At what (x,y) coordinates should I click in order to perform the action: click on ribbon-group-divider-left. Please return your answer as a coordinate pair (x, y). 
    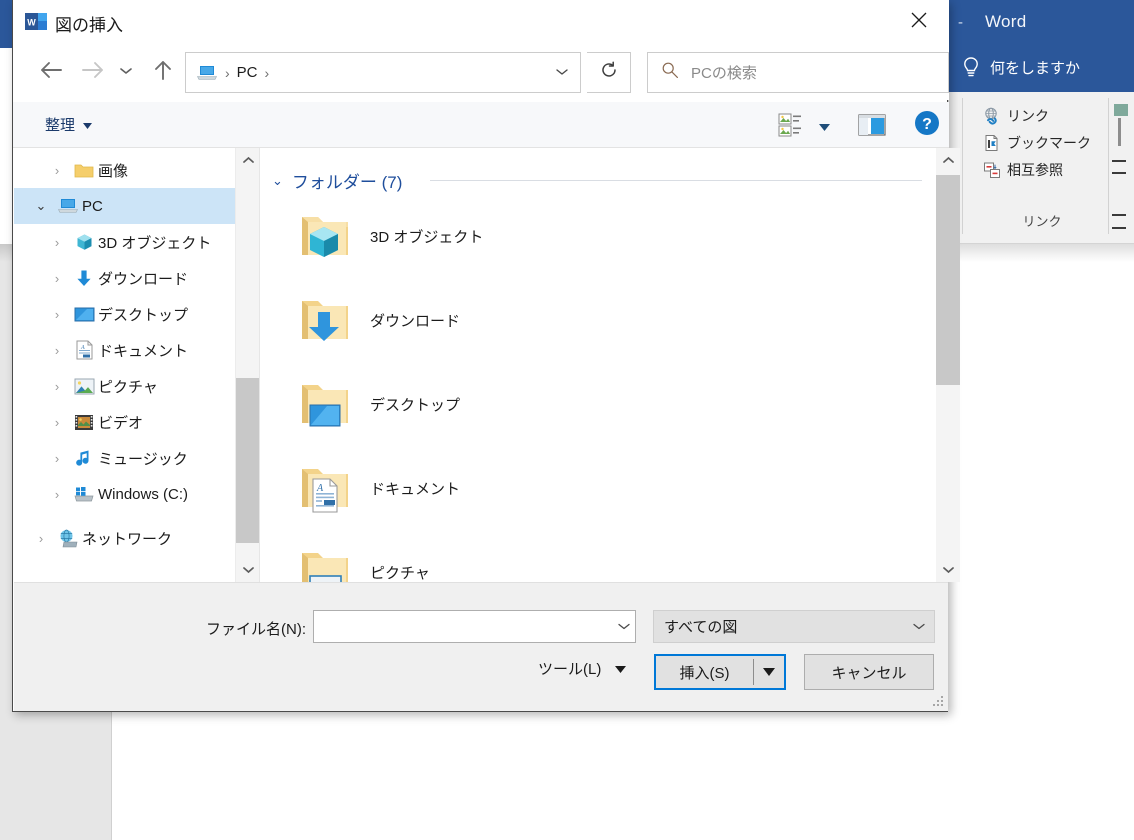
    Looking at the image, I should click on (962, 166).